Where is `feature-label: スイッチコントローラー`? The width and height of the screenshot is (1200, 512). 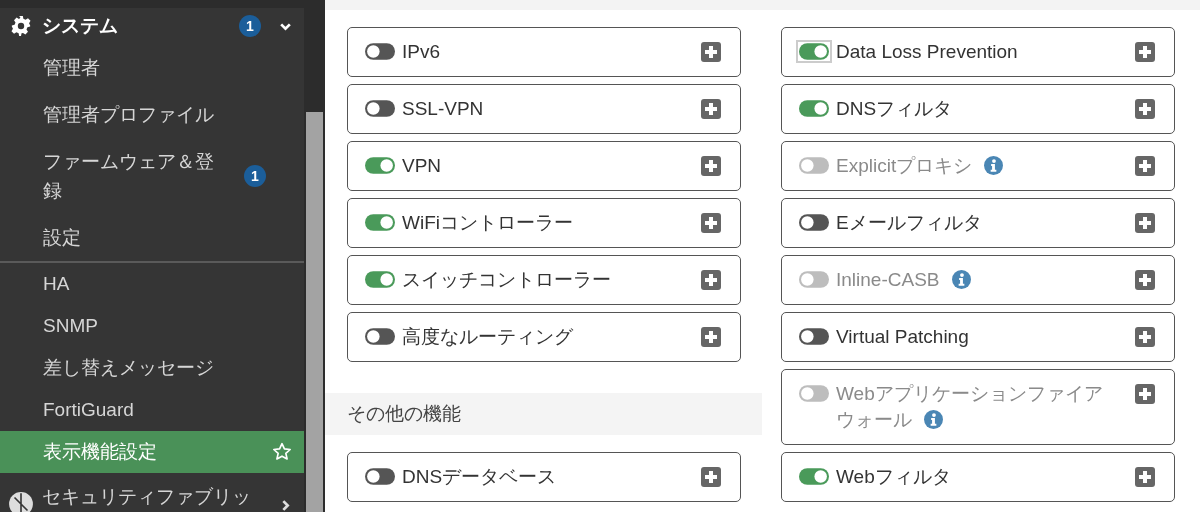
feature-label: スイッチコントローラー is located at coordinates (507, 280).